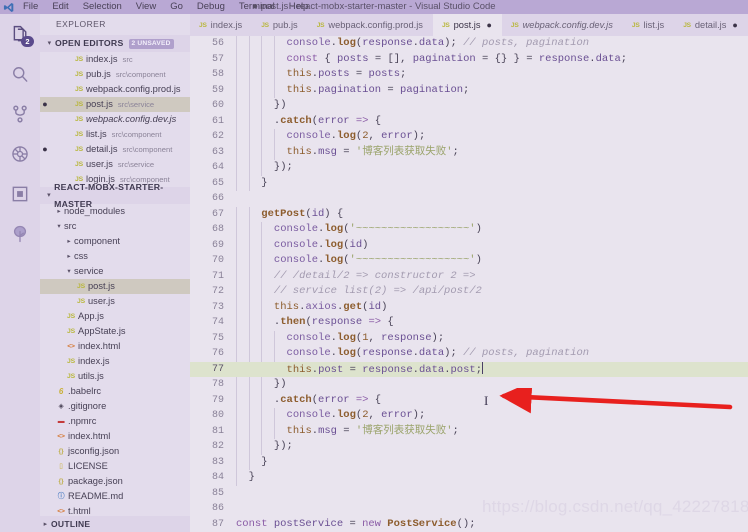 The height and width of the screenshot is (532, 748). Describe the element at coordinates (469, 137) in the screenshot. I see `code-line: 62 console.log(2, error);` at that location.